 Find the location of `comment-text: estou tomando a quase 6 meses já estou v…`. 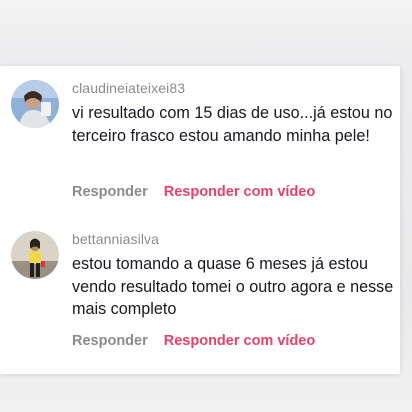

comment-text: estou tomando a quase 6 meses já estou v… is located at coordinates (233, 286).